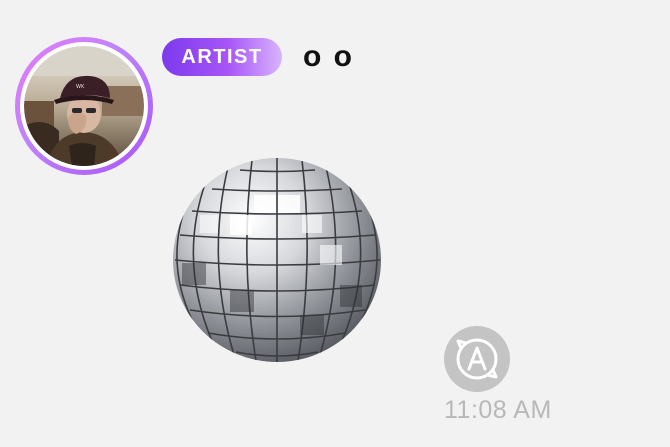 Image resolution: width=670 pixels, height=447 pixels. Describe the element at coordinates (477, 359) in the screenshot. I see `translate-icon` at that location.